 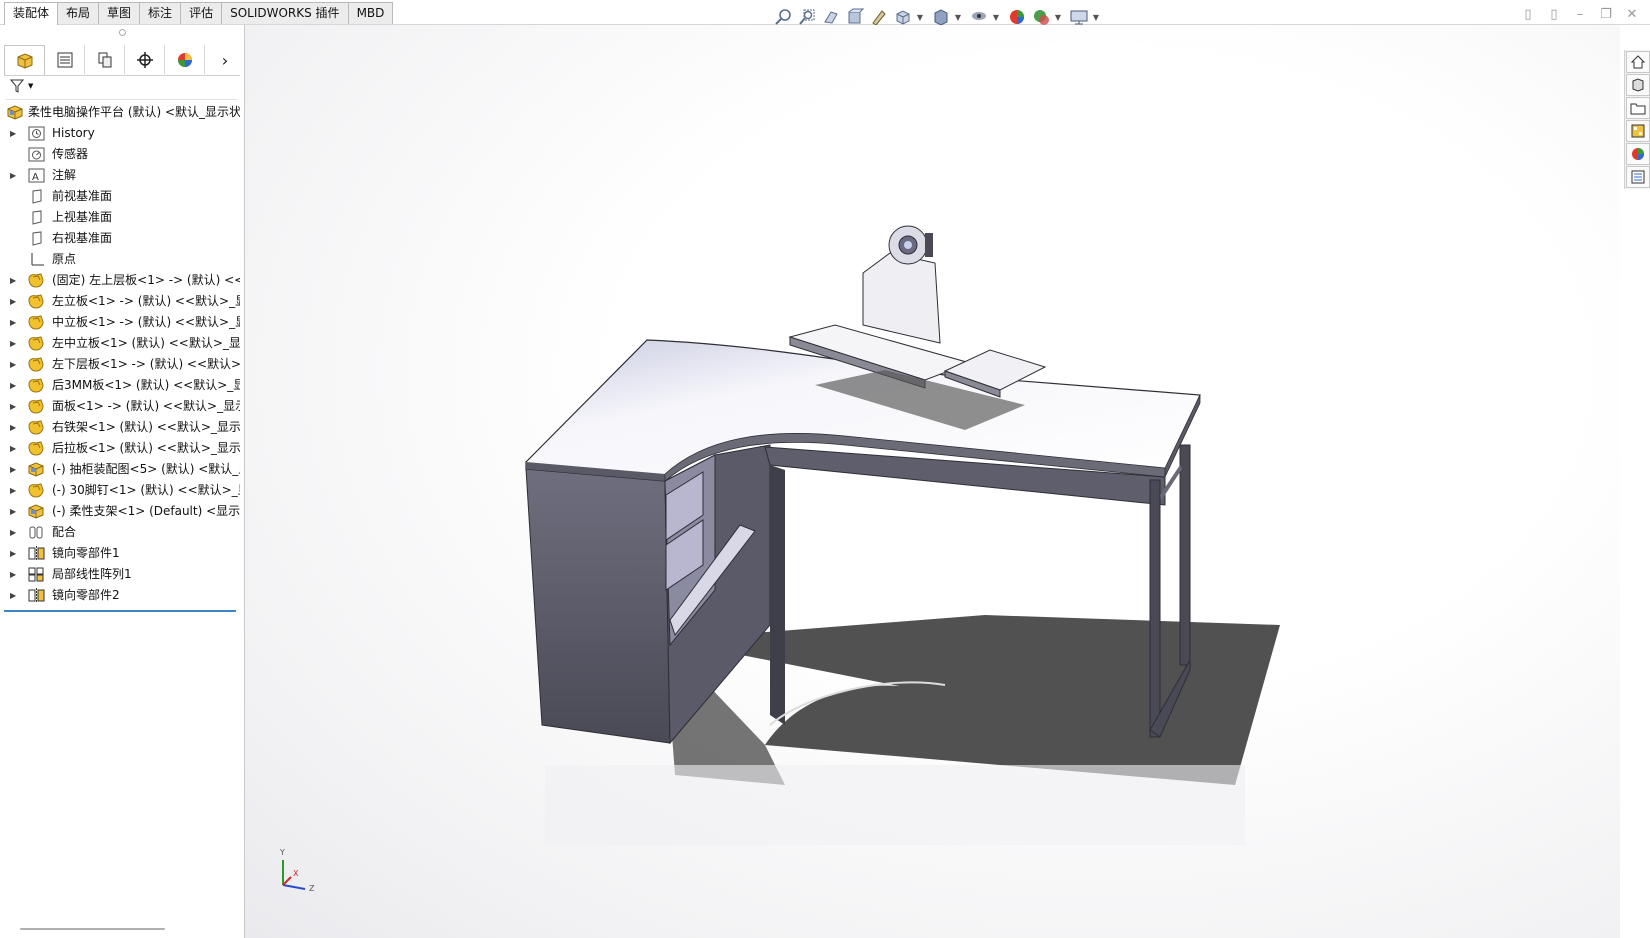 What do you see at coordinates (36, 532) in the screenshot?
I see `mates-icon` at bounding box center [36, 532].